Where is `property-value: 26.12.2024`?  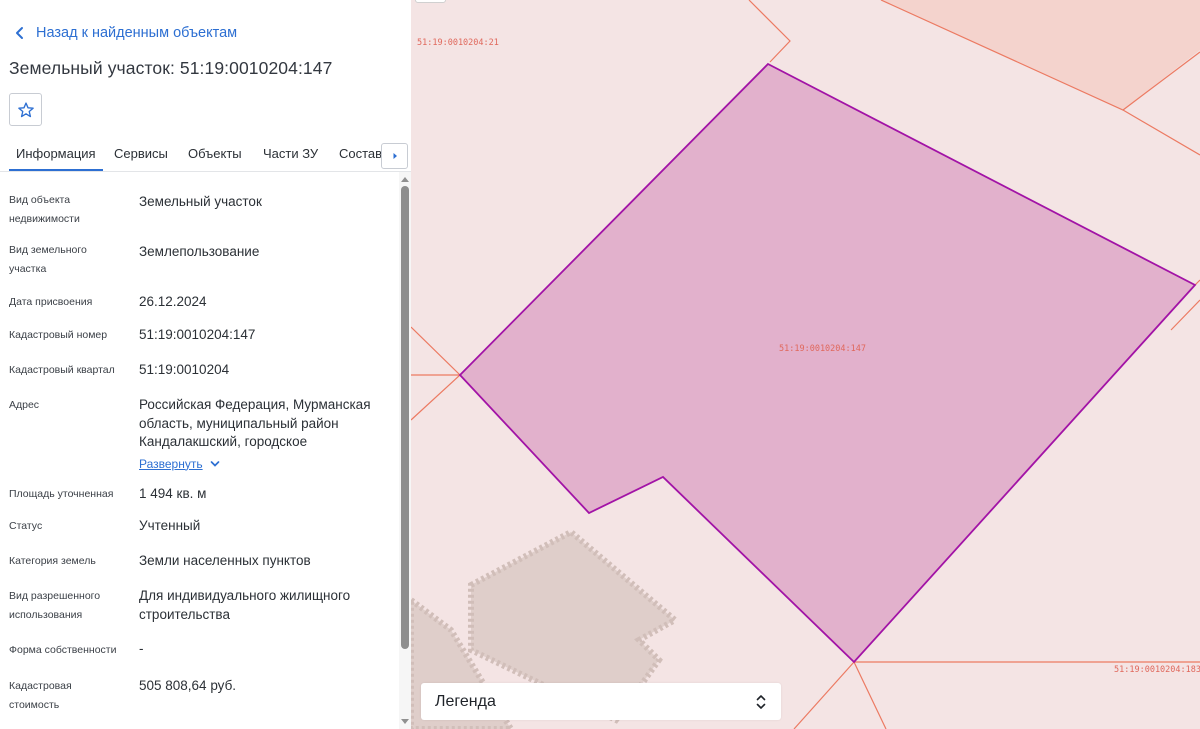 property-value: 26.12.2024 is located at coordinates (173, 301).